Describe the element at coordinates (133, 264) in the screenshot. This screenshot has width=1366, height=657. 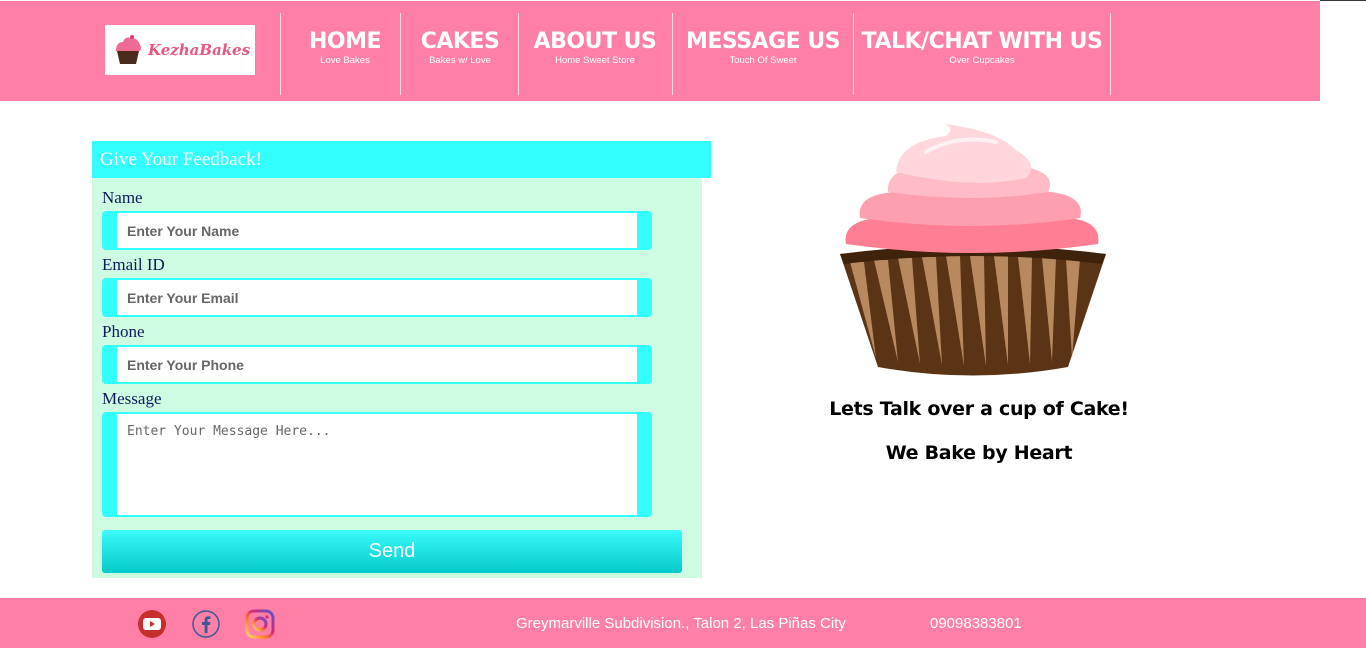
I see `email-label: Email ID` at that location.